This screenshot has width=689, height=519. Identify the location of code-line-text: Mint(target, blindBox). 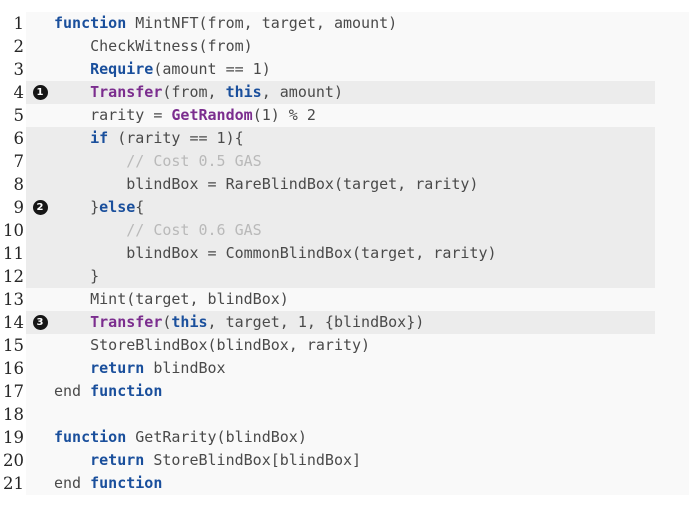
(371, 299).